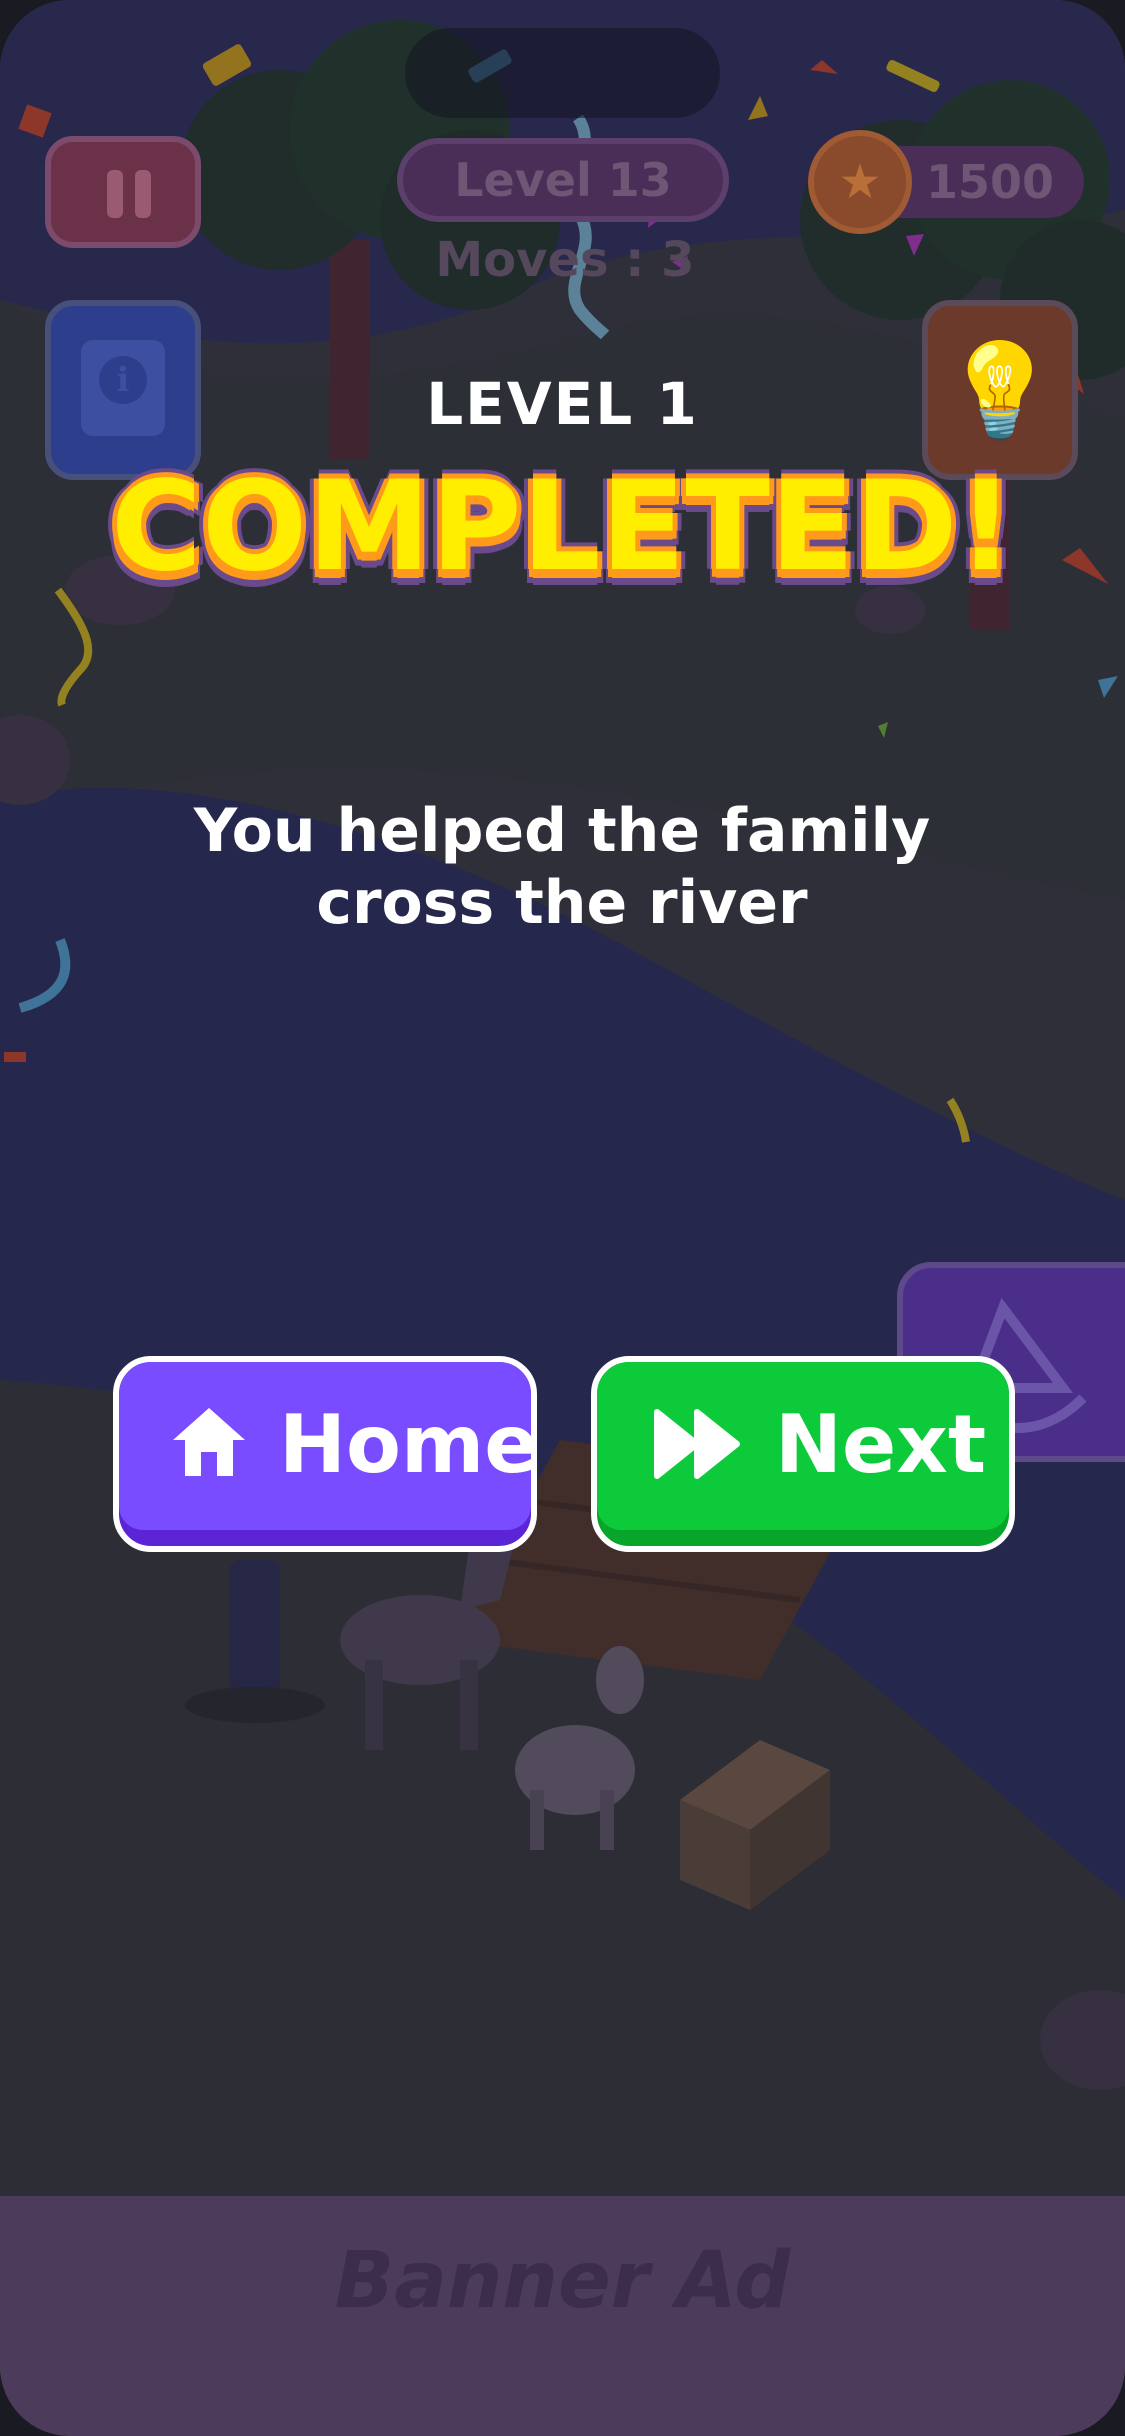 This screenshot has width=1125, height=2436. I want to click on fast-forward-icon, so click(697, 1444).